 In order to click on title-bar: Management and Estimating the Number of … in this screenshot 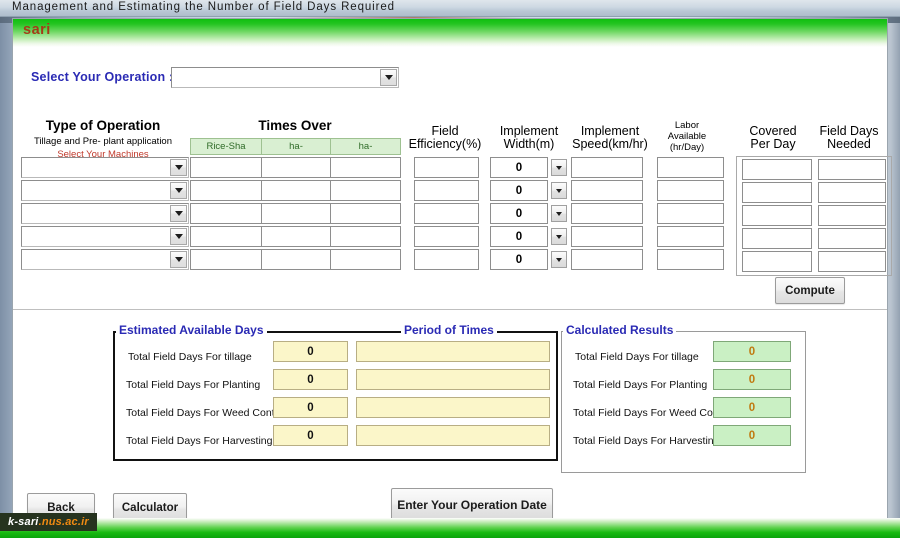, I will do `click(450, 8)`.